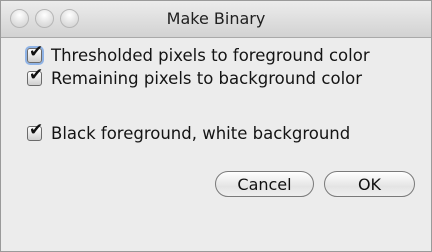 The width and height of the screenshot is (432, 252). Describe the element at coordinates (206, 78) in the screenshot. I see `remaining-to-background-label: Remaining pixels to background color` at that location.